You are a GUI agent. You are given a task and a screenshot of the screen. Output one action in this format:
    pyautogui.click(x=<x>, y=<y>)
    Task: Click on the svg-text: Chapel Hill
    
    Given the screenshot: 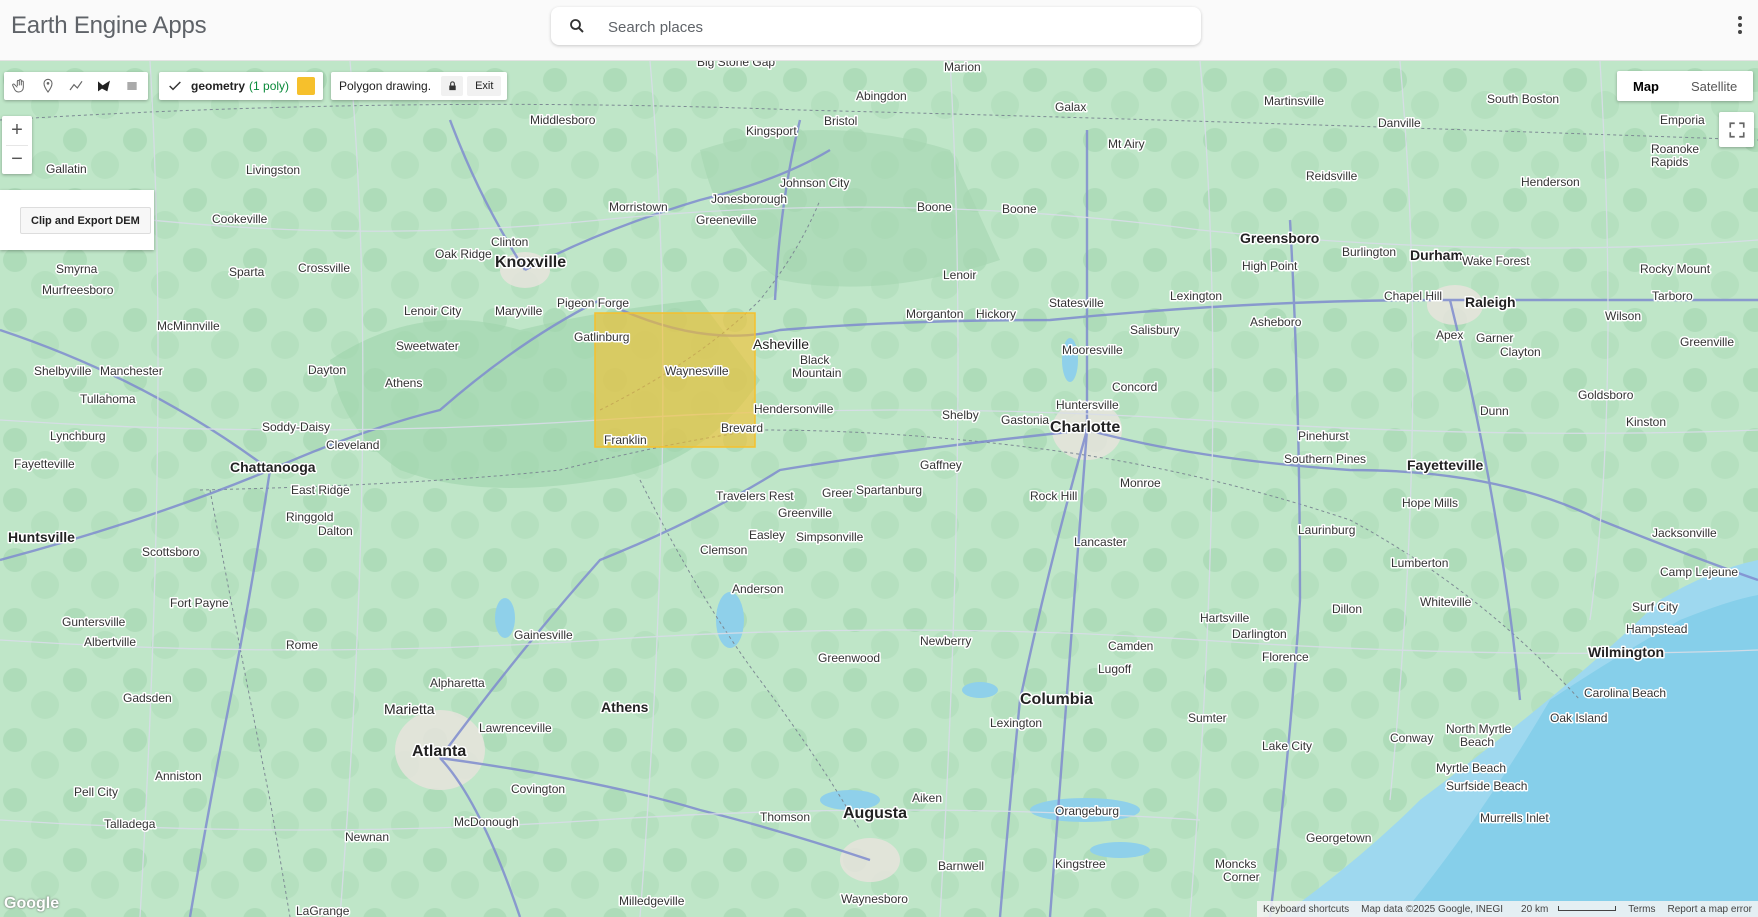 What is the action you would take?
    pyautogui.click(x=1413, y=296)
    